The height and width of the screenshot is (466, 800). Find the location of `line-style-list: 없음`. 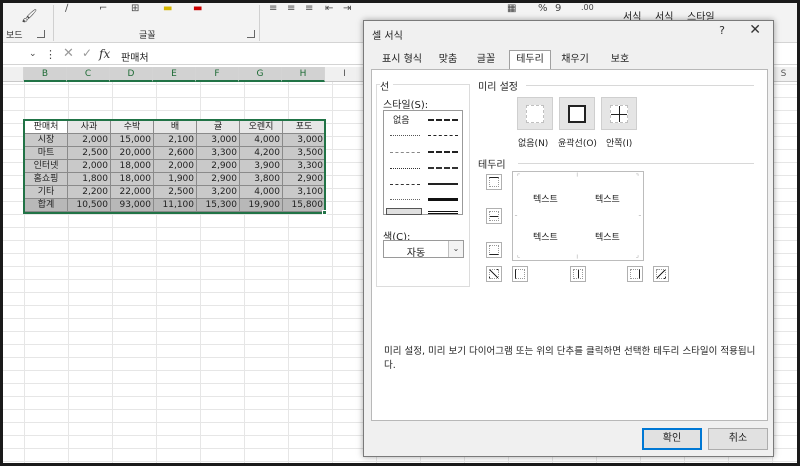

line-style-list: 없음 is located at coordinates (423, 162).